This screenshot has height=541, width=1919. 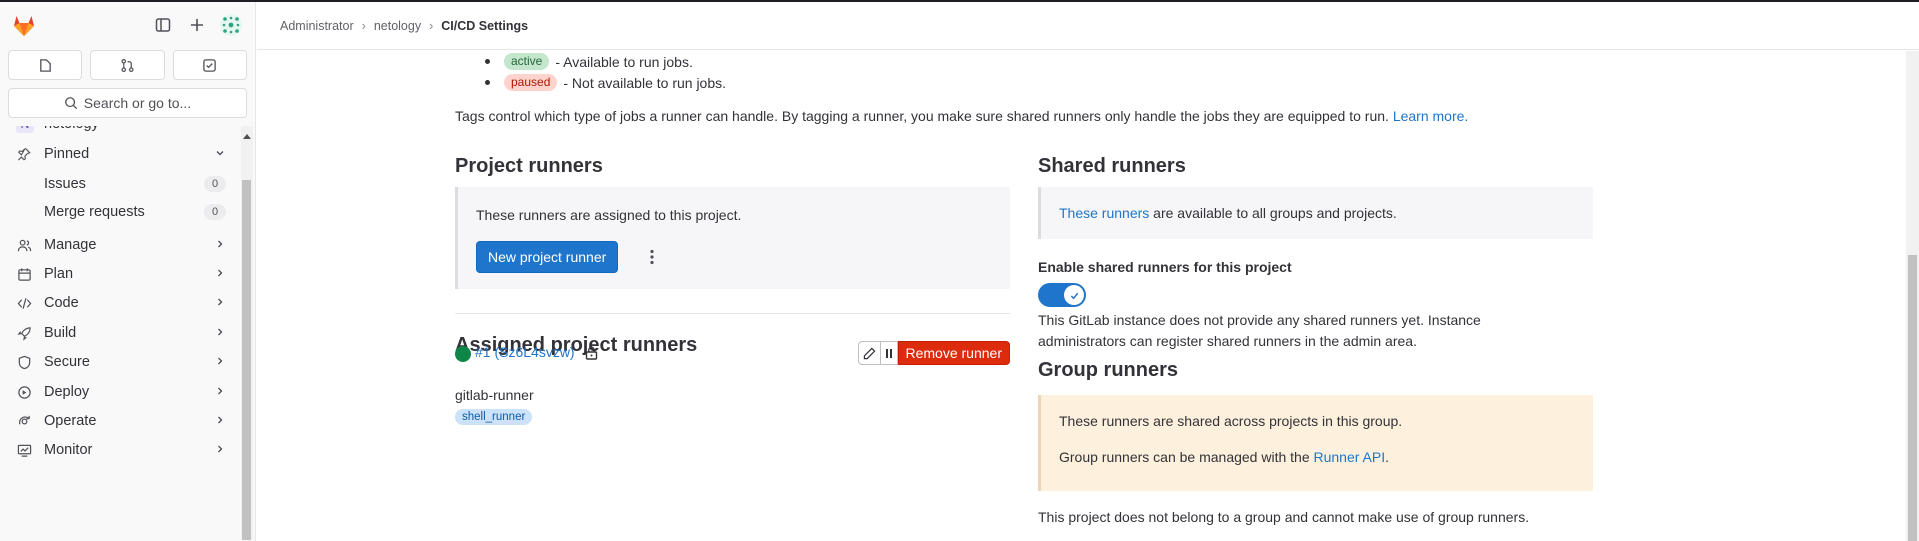 I want to click on shield-icon, so click(x=24, y=362).